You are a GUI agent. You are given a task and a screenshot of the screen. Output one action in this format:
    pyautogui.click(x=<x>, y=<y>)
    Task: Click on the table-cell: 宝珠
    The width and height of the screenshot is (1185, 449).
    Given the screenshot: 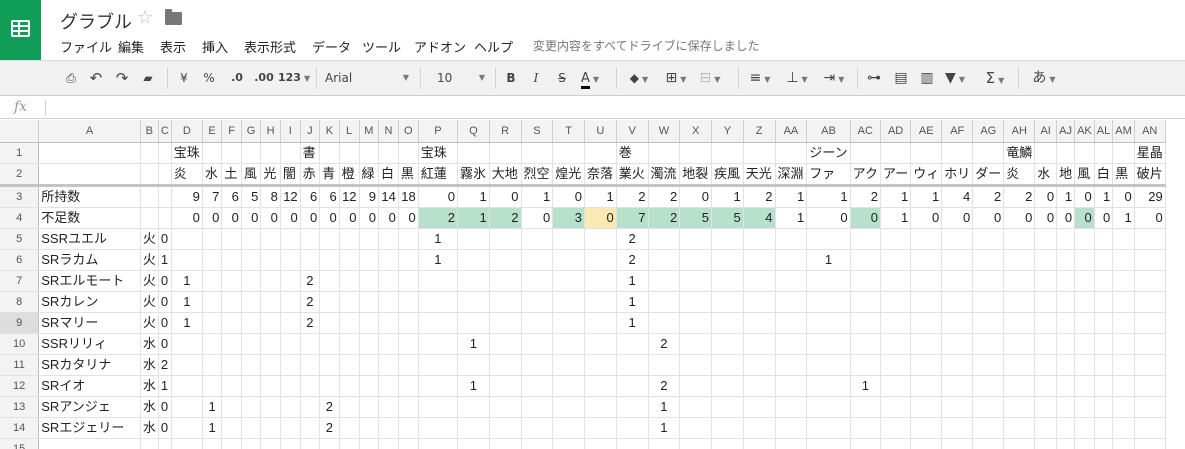 What is the action you would take?
    pyautogui.click(x=438, y=153)
    